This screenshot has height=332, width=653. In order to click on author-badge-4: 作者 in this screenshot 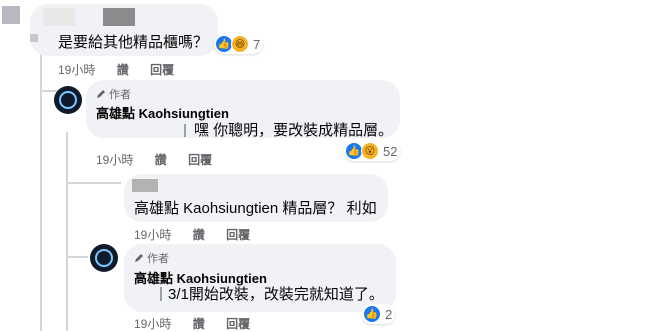, I will do `click(151, 258)`.